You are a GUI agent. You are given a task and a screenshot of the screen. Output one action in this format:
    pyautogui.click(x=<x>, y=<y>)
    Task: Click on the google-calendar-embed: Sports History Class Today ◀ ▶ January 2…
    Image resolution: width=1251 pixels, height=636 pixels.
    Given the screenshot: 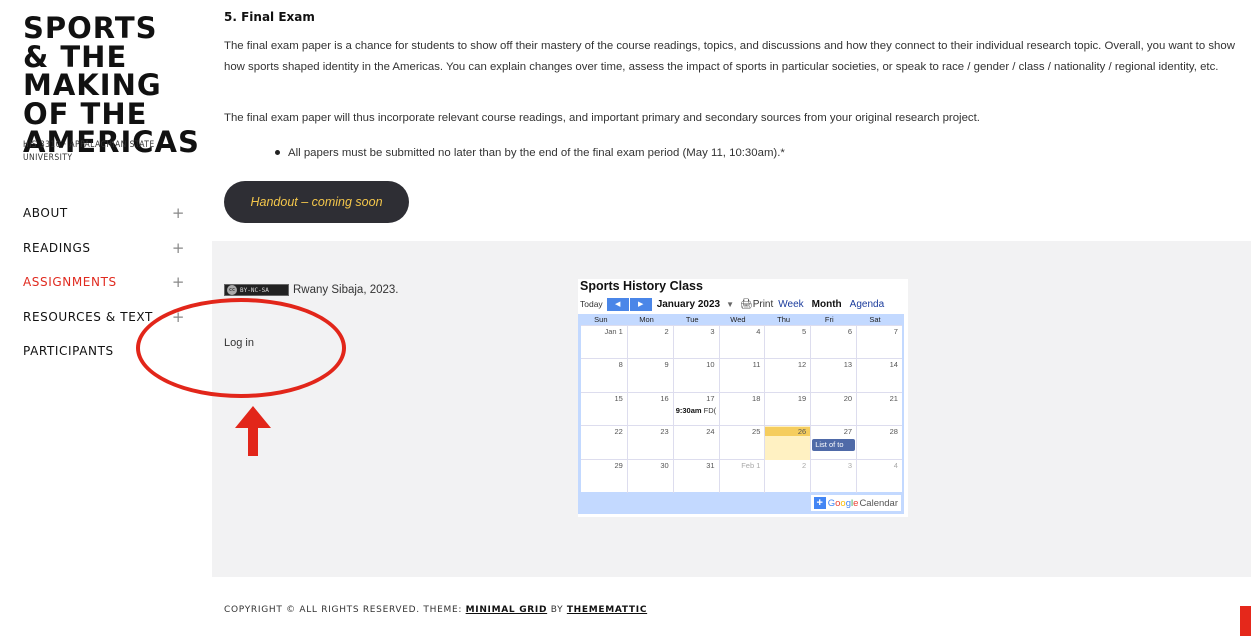 What is the action you would take?
    pyautogui.click(x=743, y=398)
    